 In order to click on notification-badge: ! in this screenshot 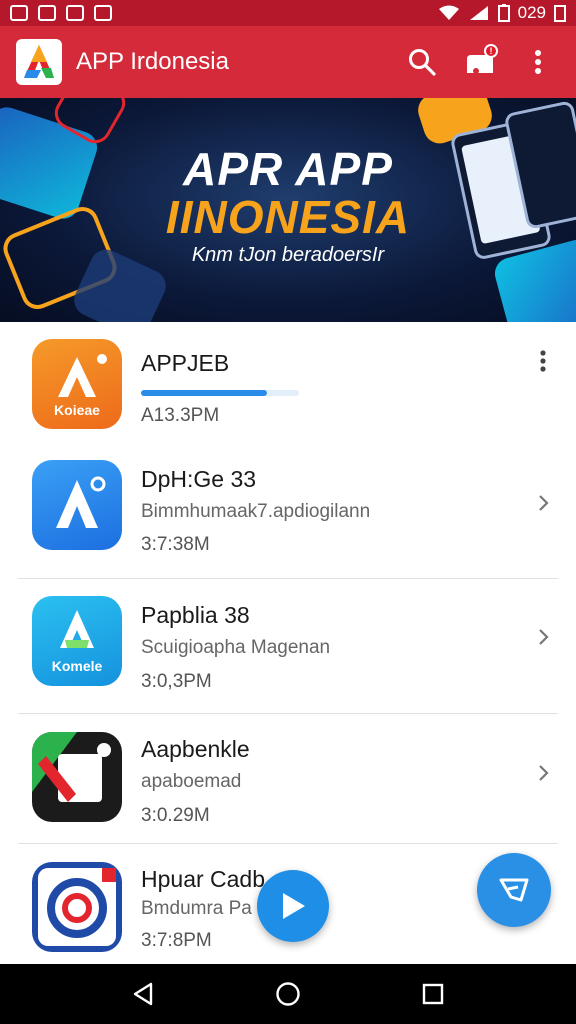, I will do `click(491, 51)`.